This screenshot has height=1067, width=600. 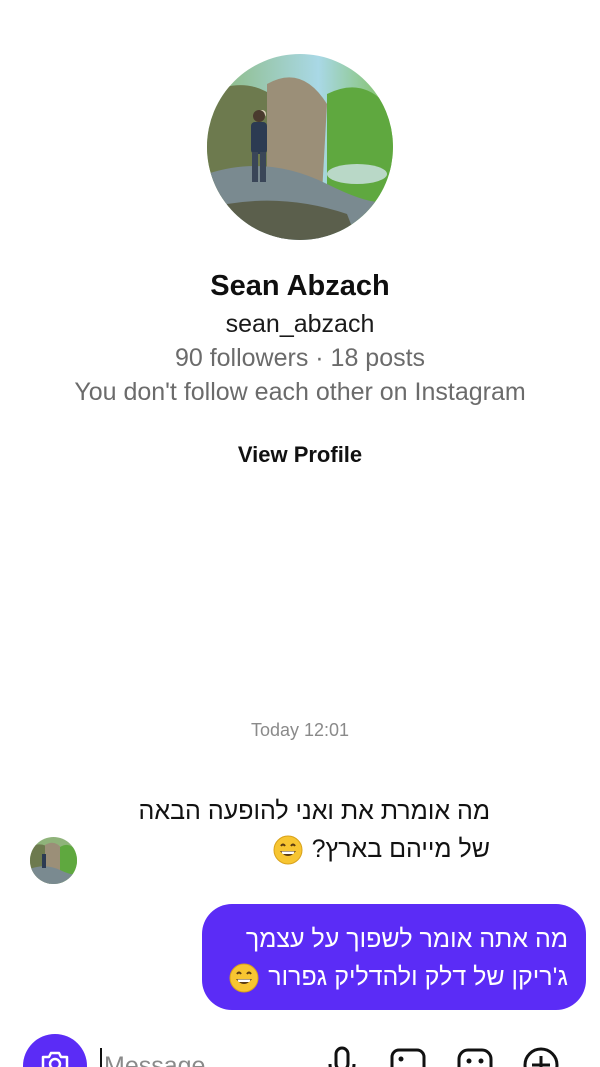 I want to click on incoming-message-line-1: מה אומרת את ואני להופעה הבאה, so click(x=314, y=811).